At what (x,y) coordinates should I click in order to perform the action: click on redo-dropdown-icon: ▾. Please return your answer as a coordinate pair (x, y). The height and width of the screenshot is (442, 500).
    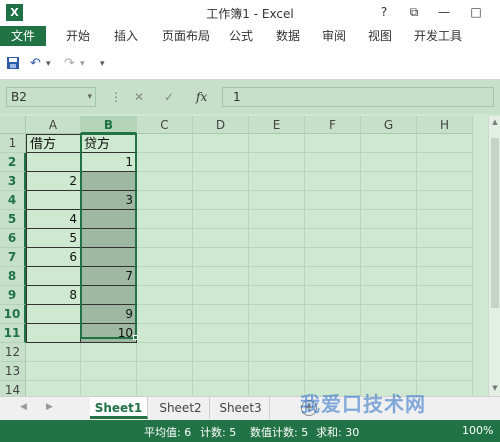
    Looking at the image, I should click on (82, 64).